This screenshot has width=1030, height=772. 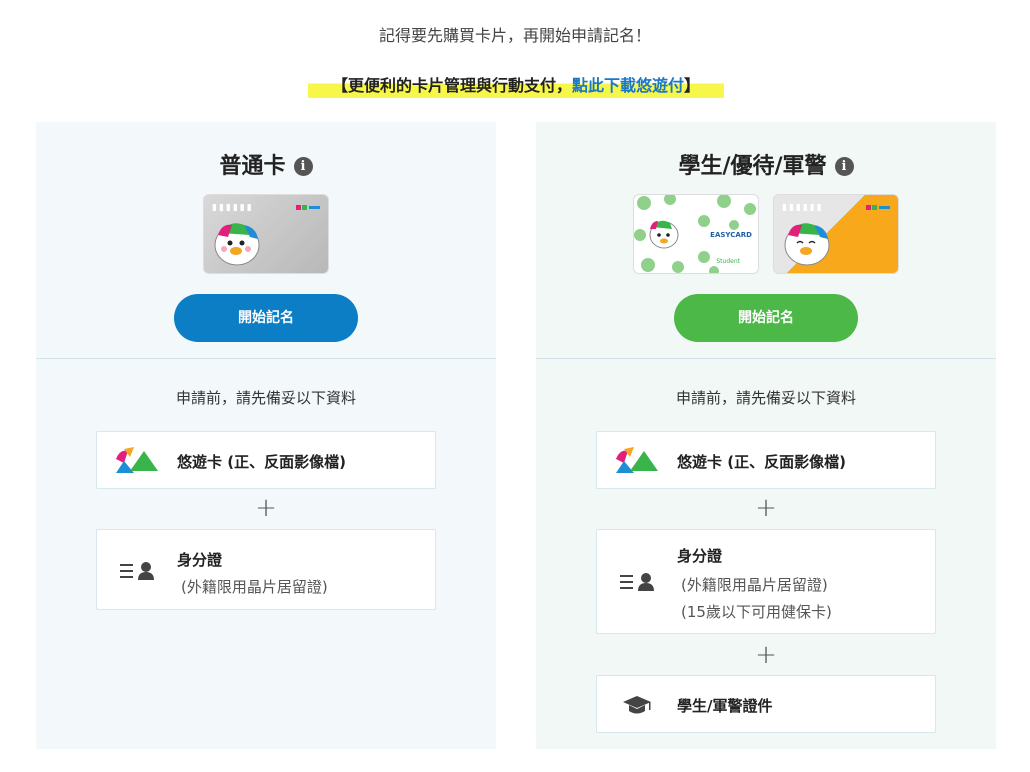 I want to click on graduation-cap-icon, so click(x=637, y=705).